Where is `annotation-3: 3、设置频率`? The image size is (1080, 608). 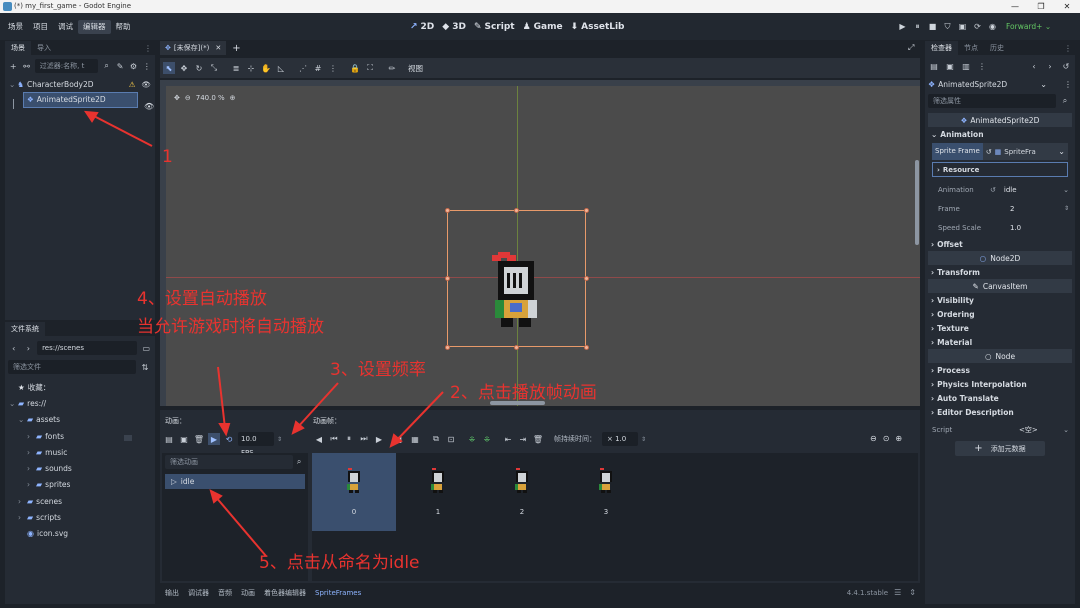
annotation-3: 3、设置频率 is located at coordinates (378, 370).